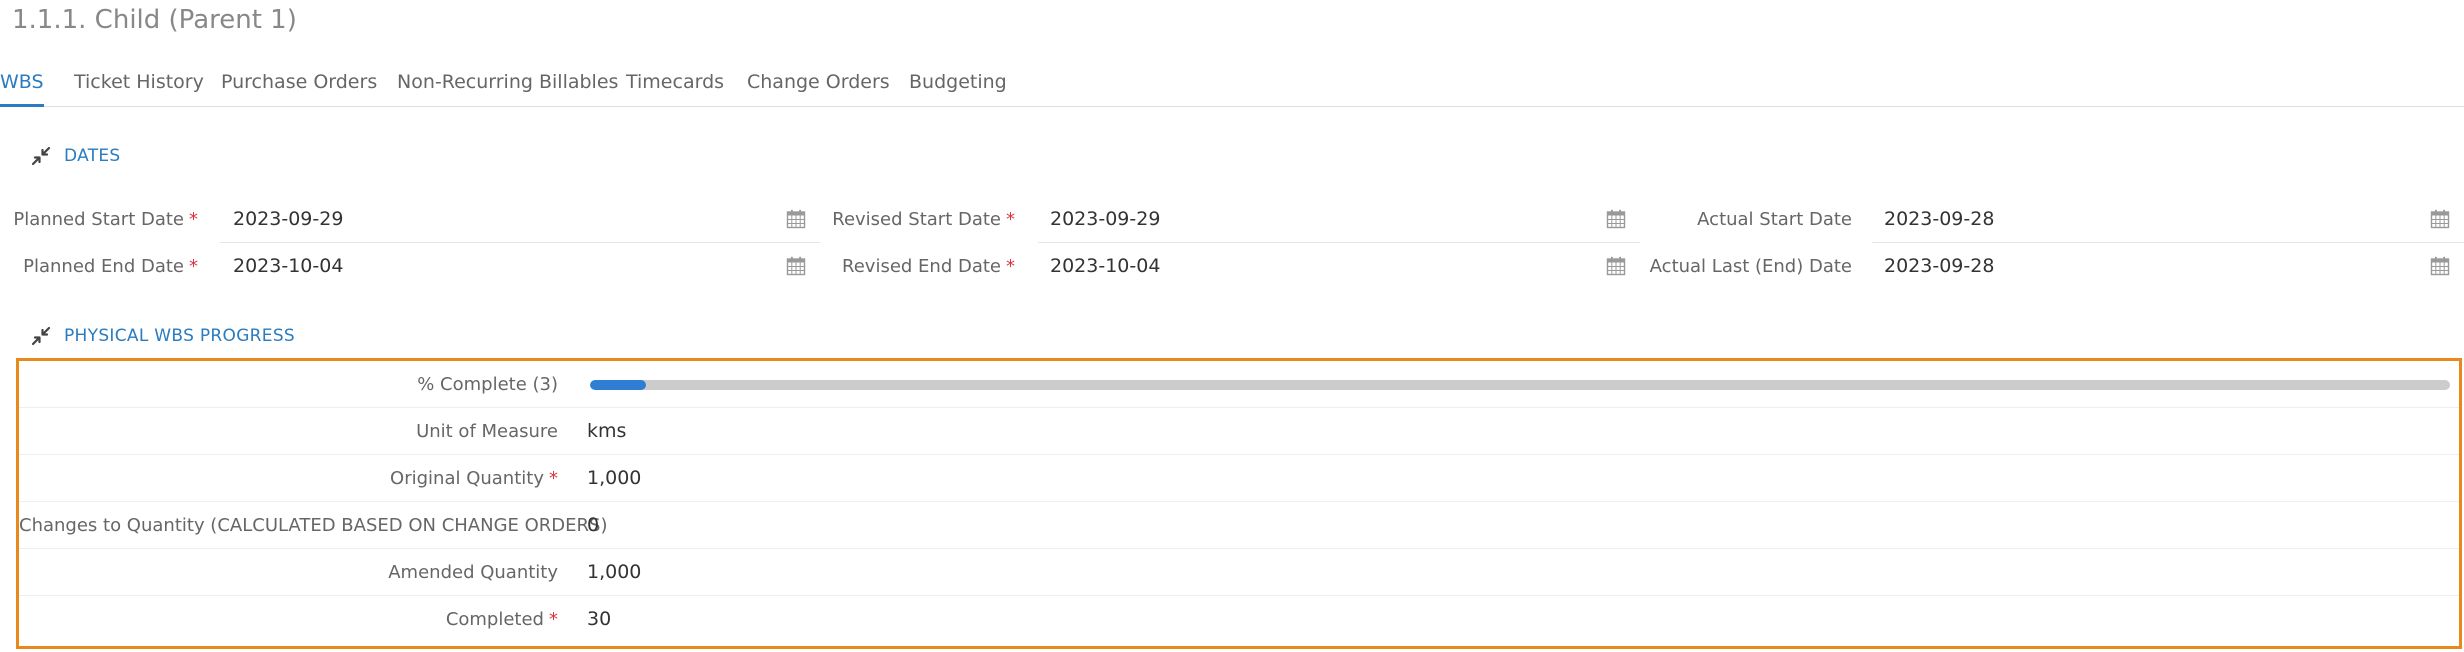 This screenshot has height=652, width=2464. What do you see at coordinates (2052, 219) in the screenshot?
I see `actual-start-date-field: Actual Start Date 2023-09-28` at bounding box center [2052, 219].